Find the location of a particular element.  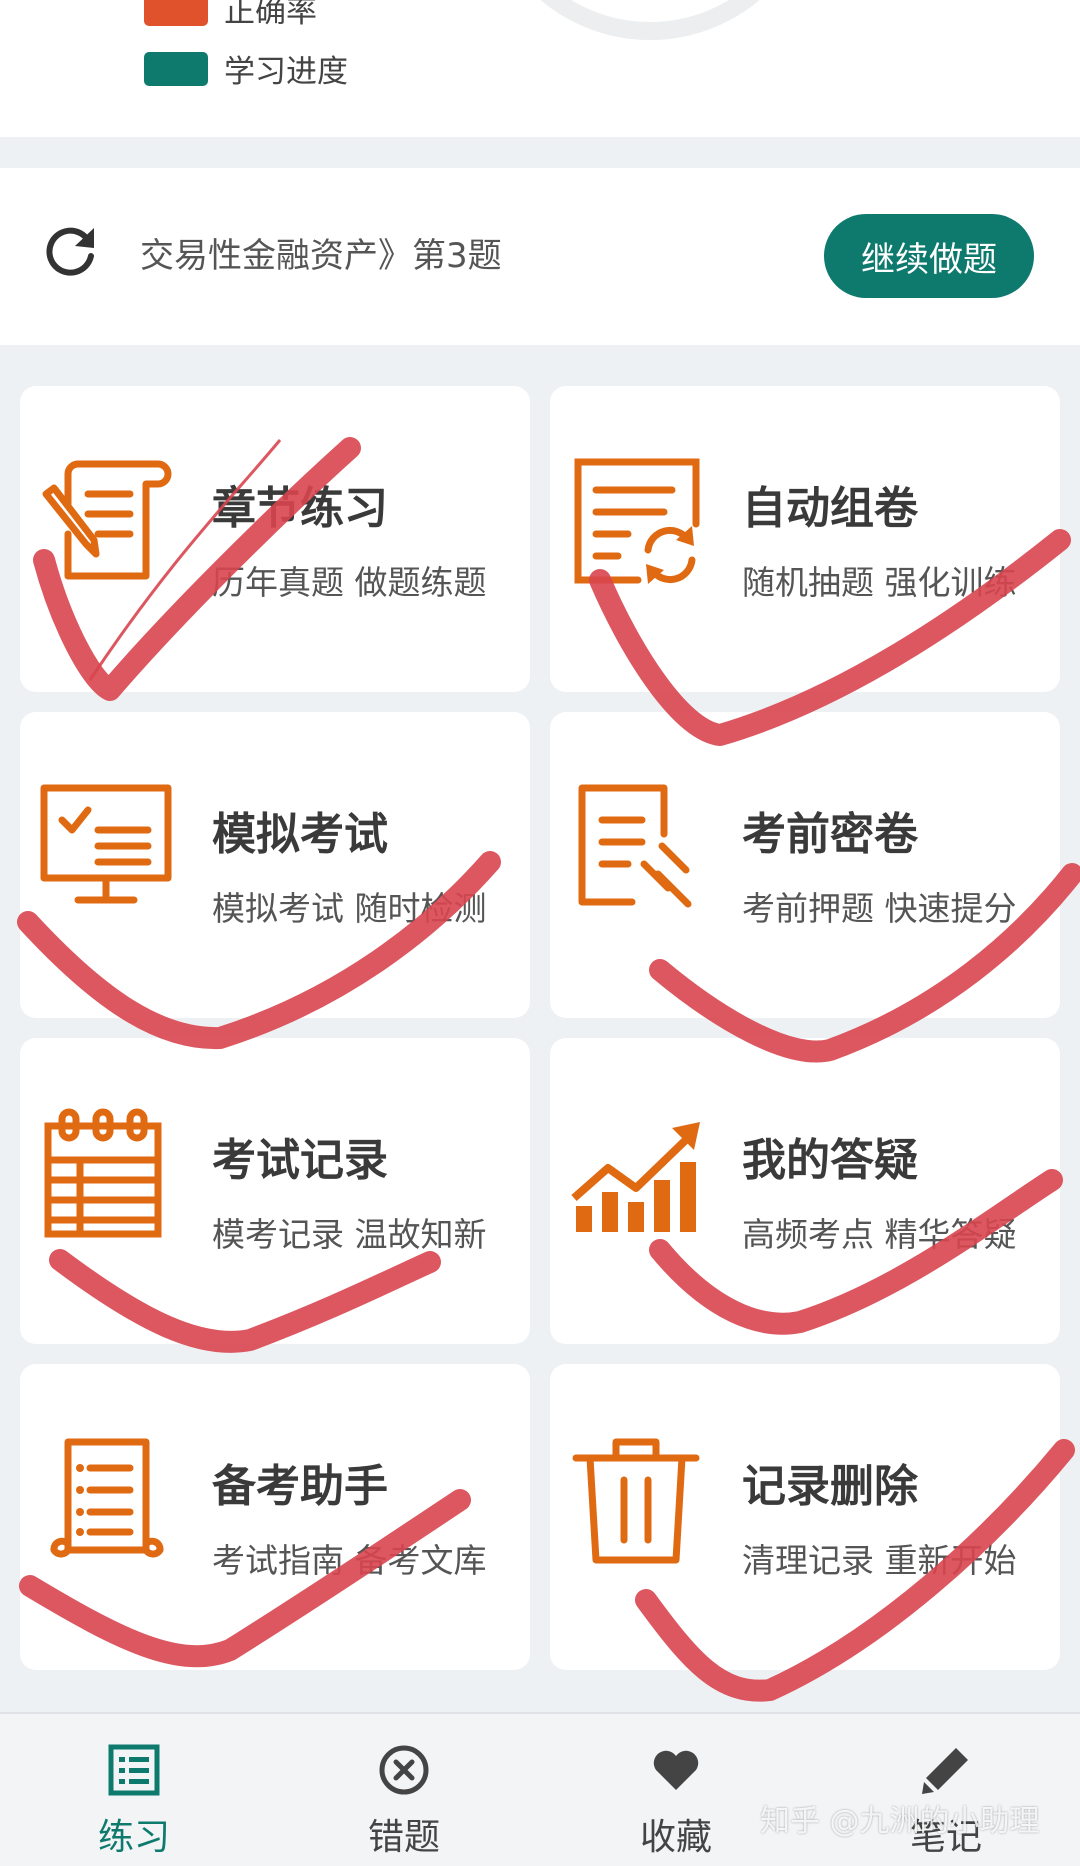

pen-icon is located at coordinates (945, 1771).